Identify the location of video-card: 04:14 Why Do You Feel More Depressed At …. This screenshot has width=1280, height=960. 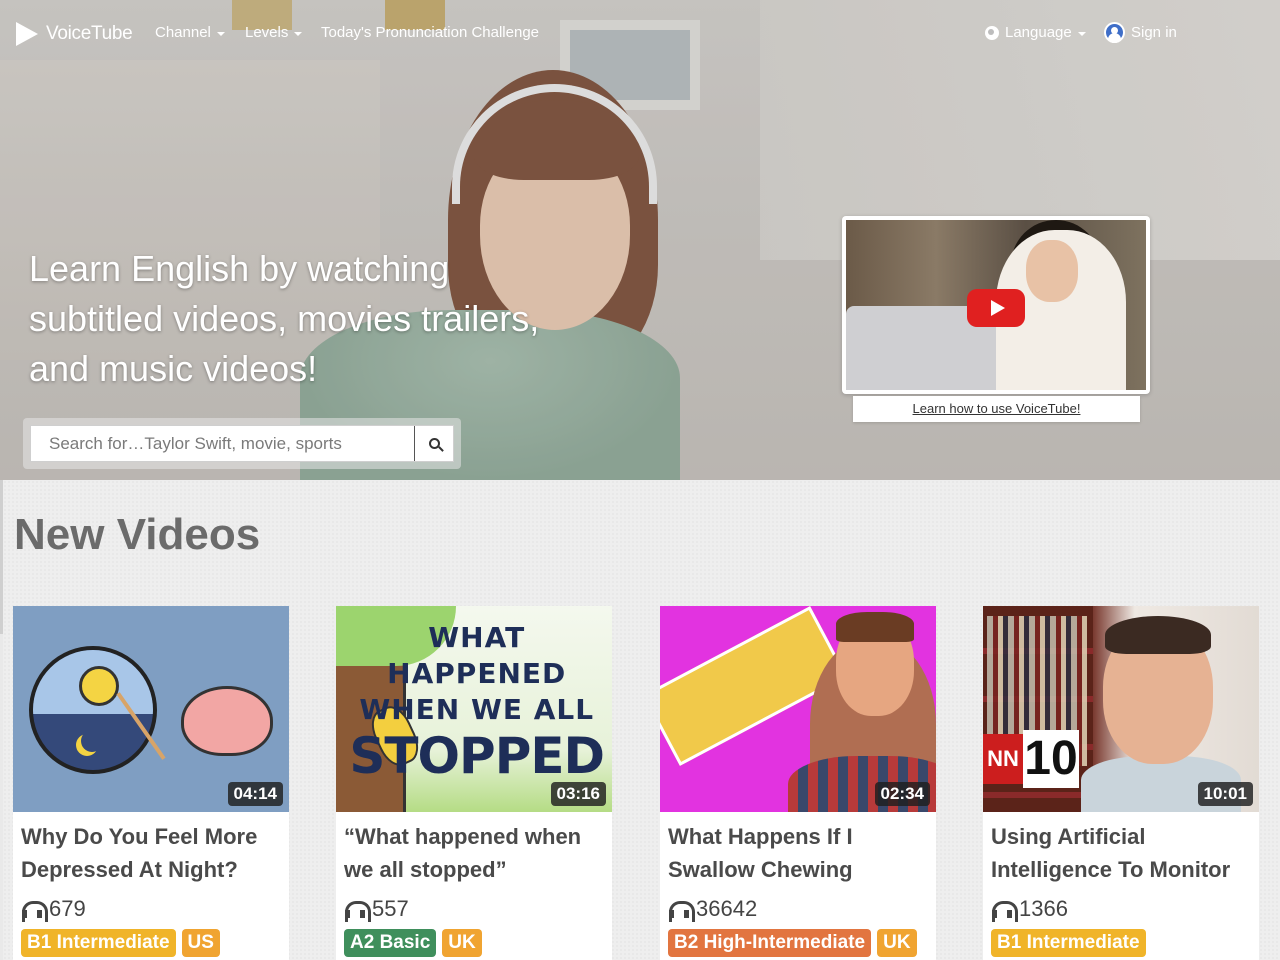
(151, 783).